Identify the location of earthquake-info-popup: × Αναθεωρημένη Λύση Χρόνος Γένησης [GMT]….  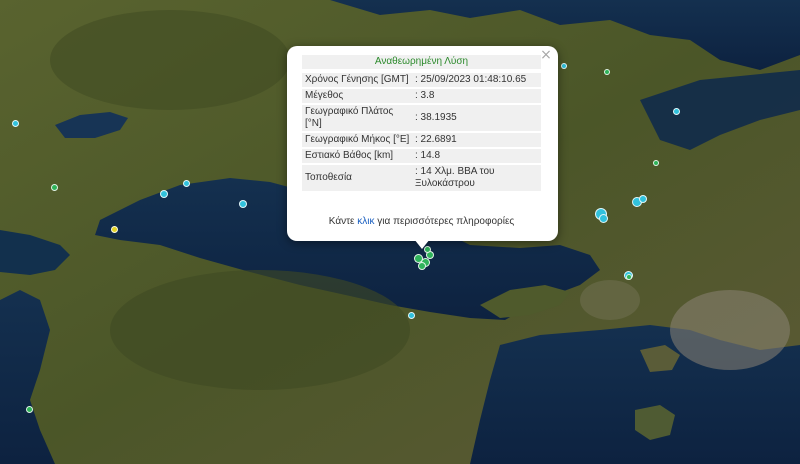
(422, 147).